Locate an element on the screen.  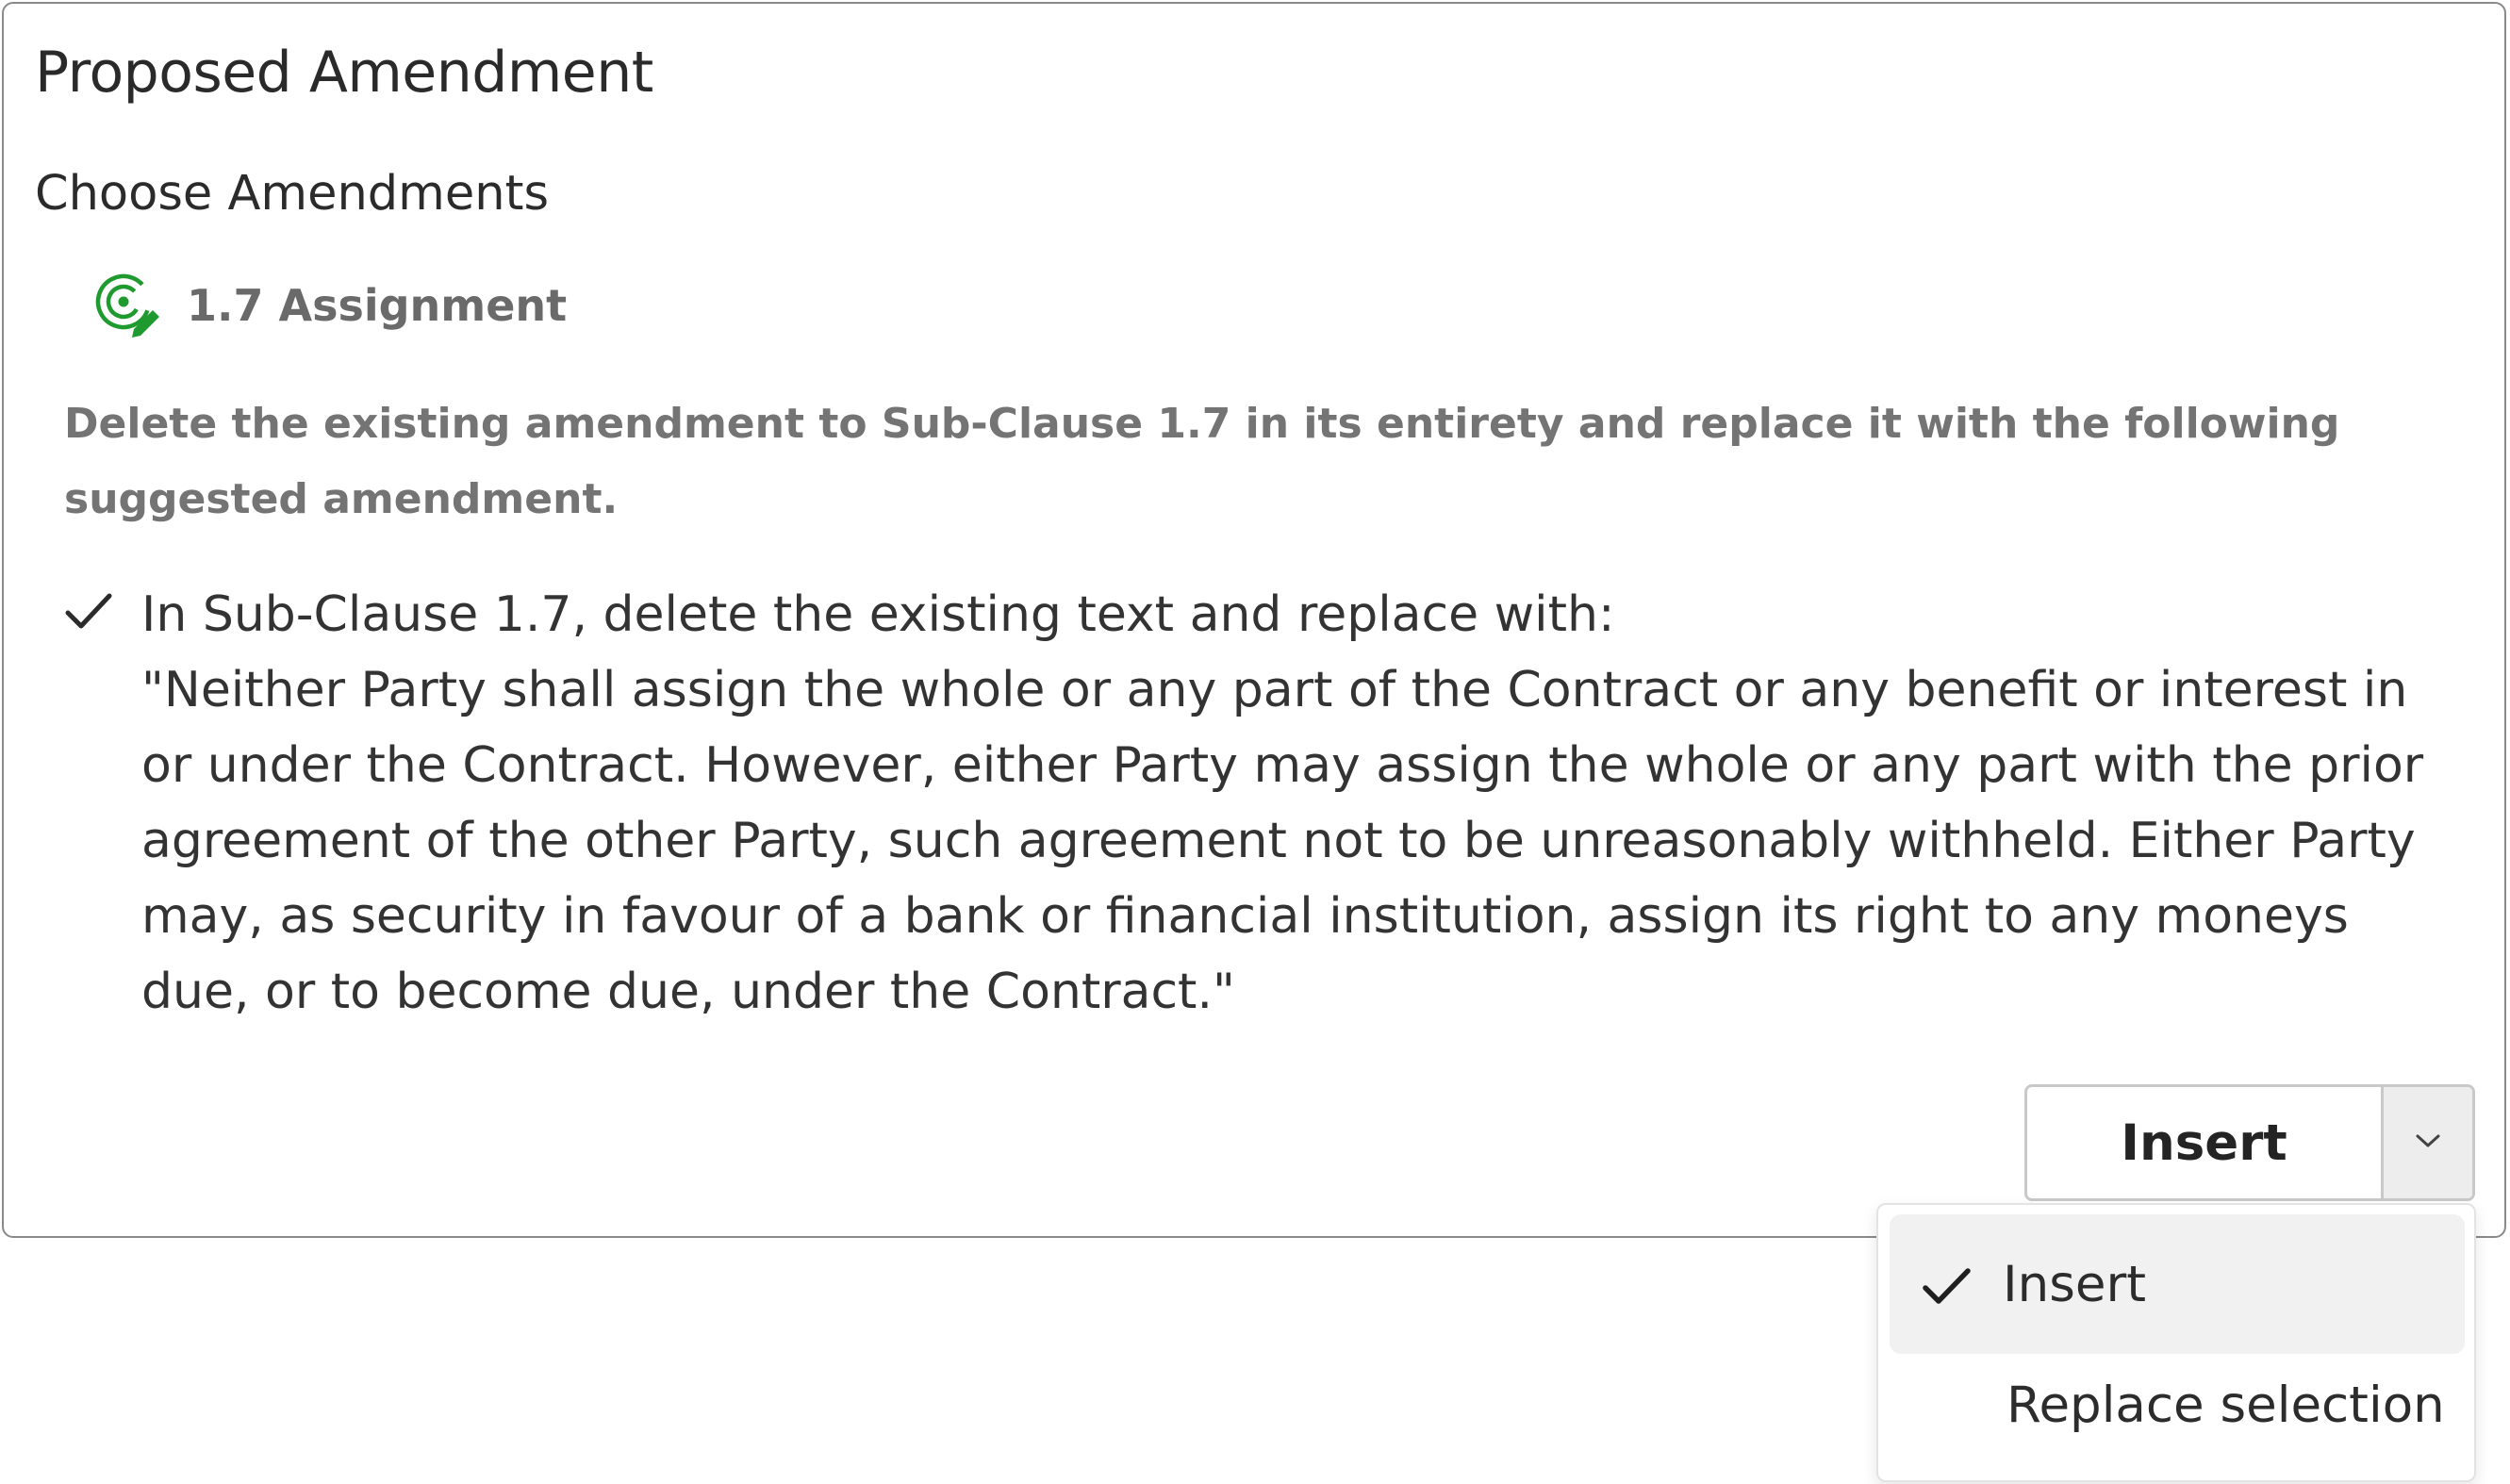
menu-item-replace-selection: Replace selection is located at coordinates (2178, 1405).